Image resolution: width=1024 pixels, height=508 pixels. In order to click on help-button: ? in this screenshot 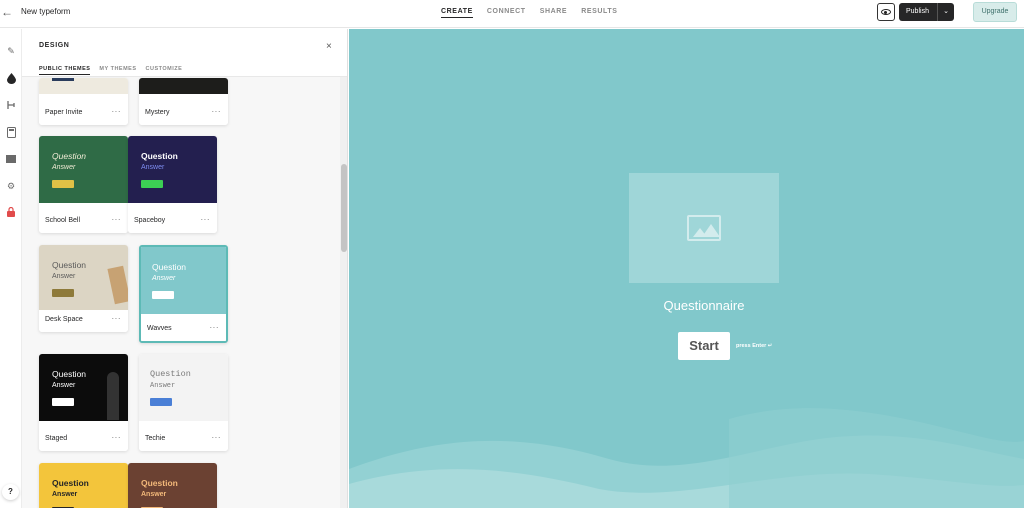, I will do `click(10, 492)`.